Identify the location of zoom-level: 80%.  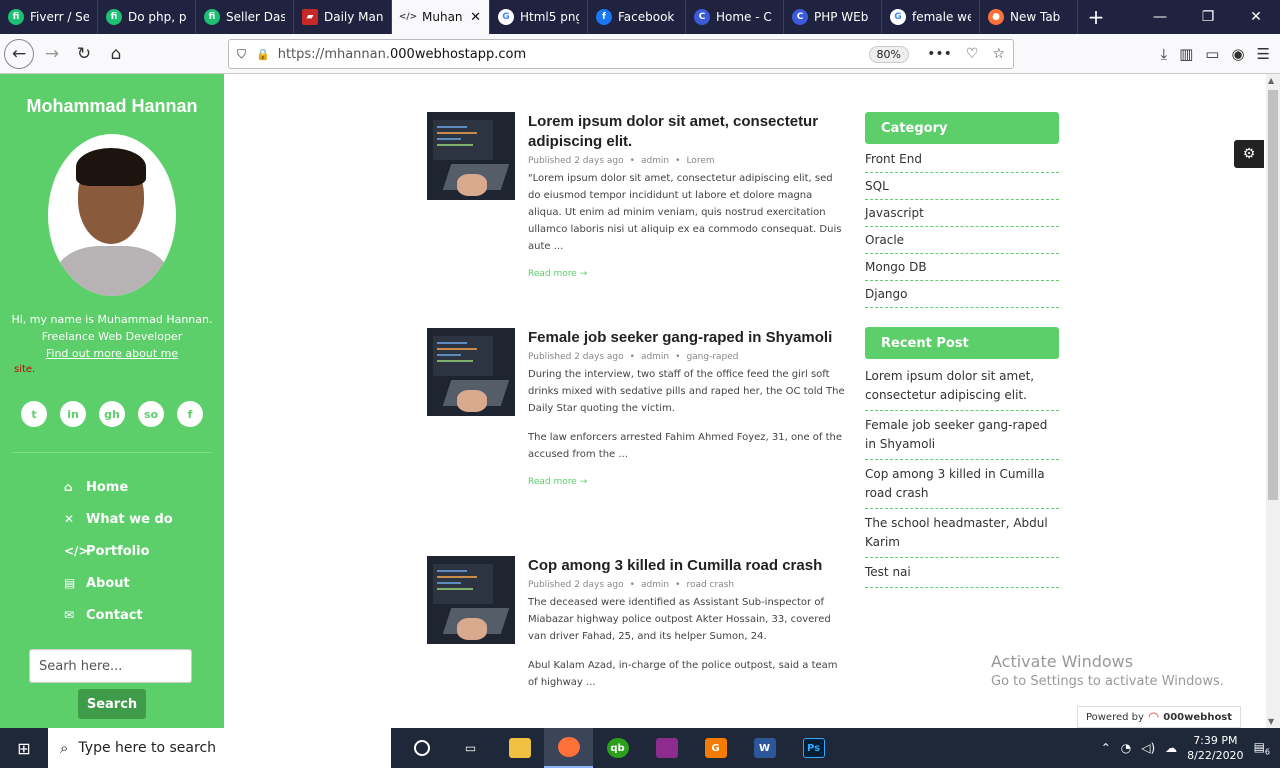
(888, 54).